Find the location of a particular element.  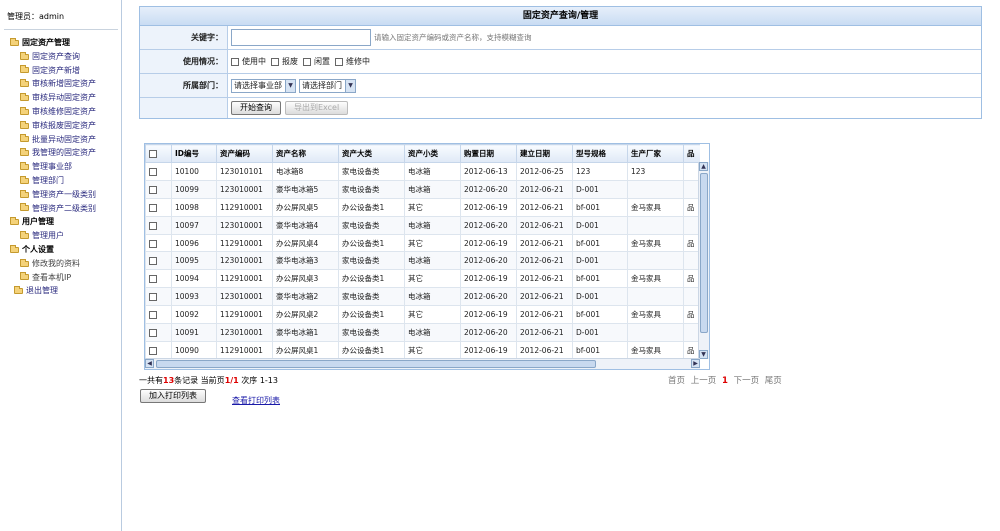

nav-item: 查看本机IP is located at coordinates (65, 278).